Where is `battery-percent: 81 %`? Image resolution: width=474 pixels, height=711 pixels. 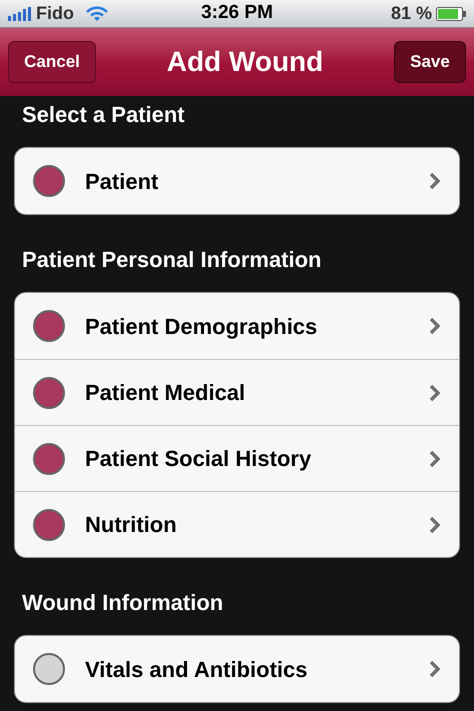
battery-percent: 81 % is located at coordinates (411, 13).